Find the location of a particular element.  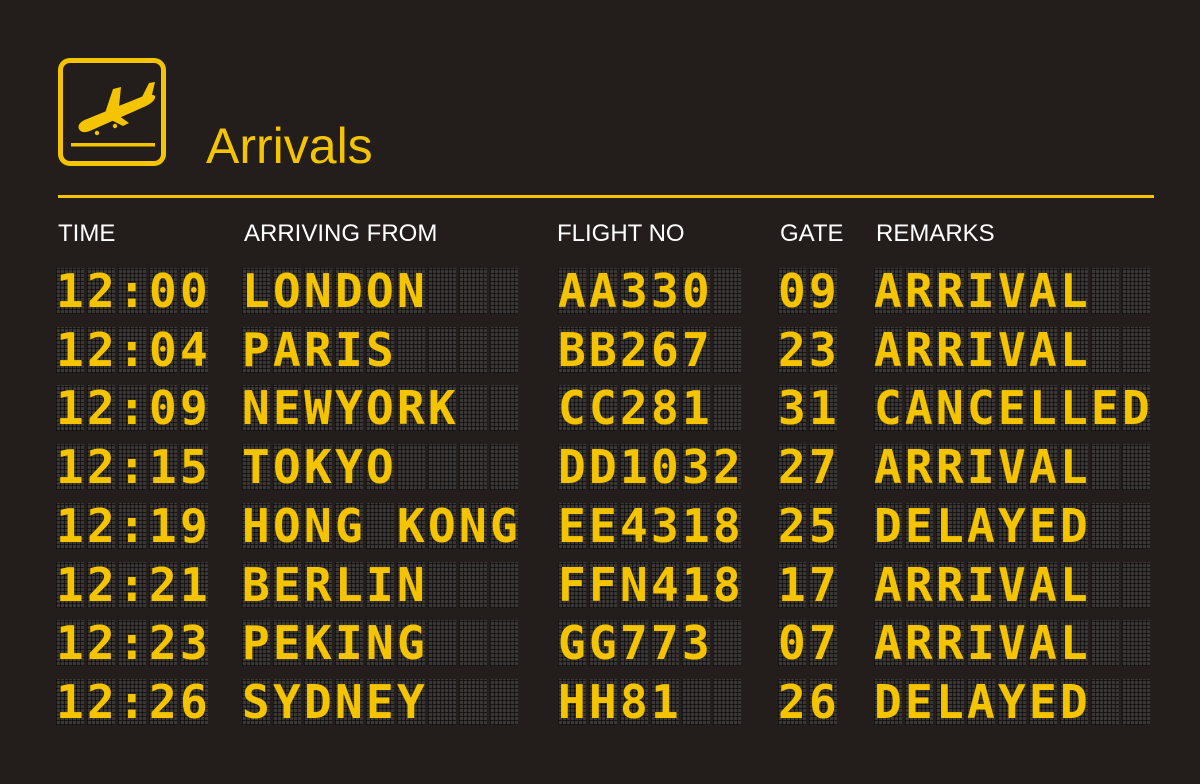

flight-row: 12:04PARISBB26723ARRIVAL is located at coordinates (600, 349).